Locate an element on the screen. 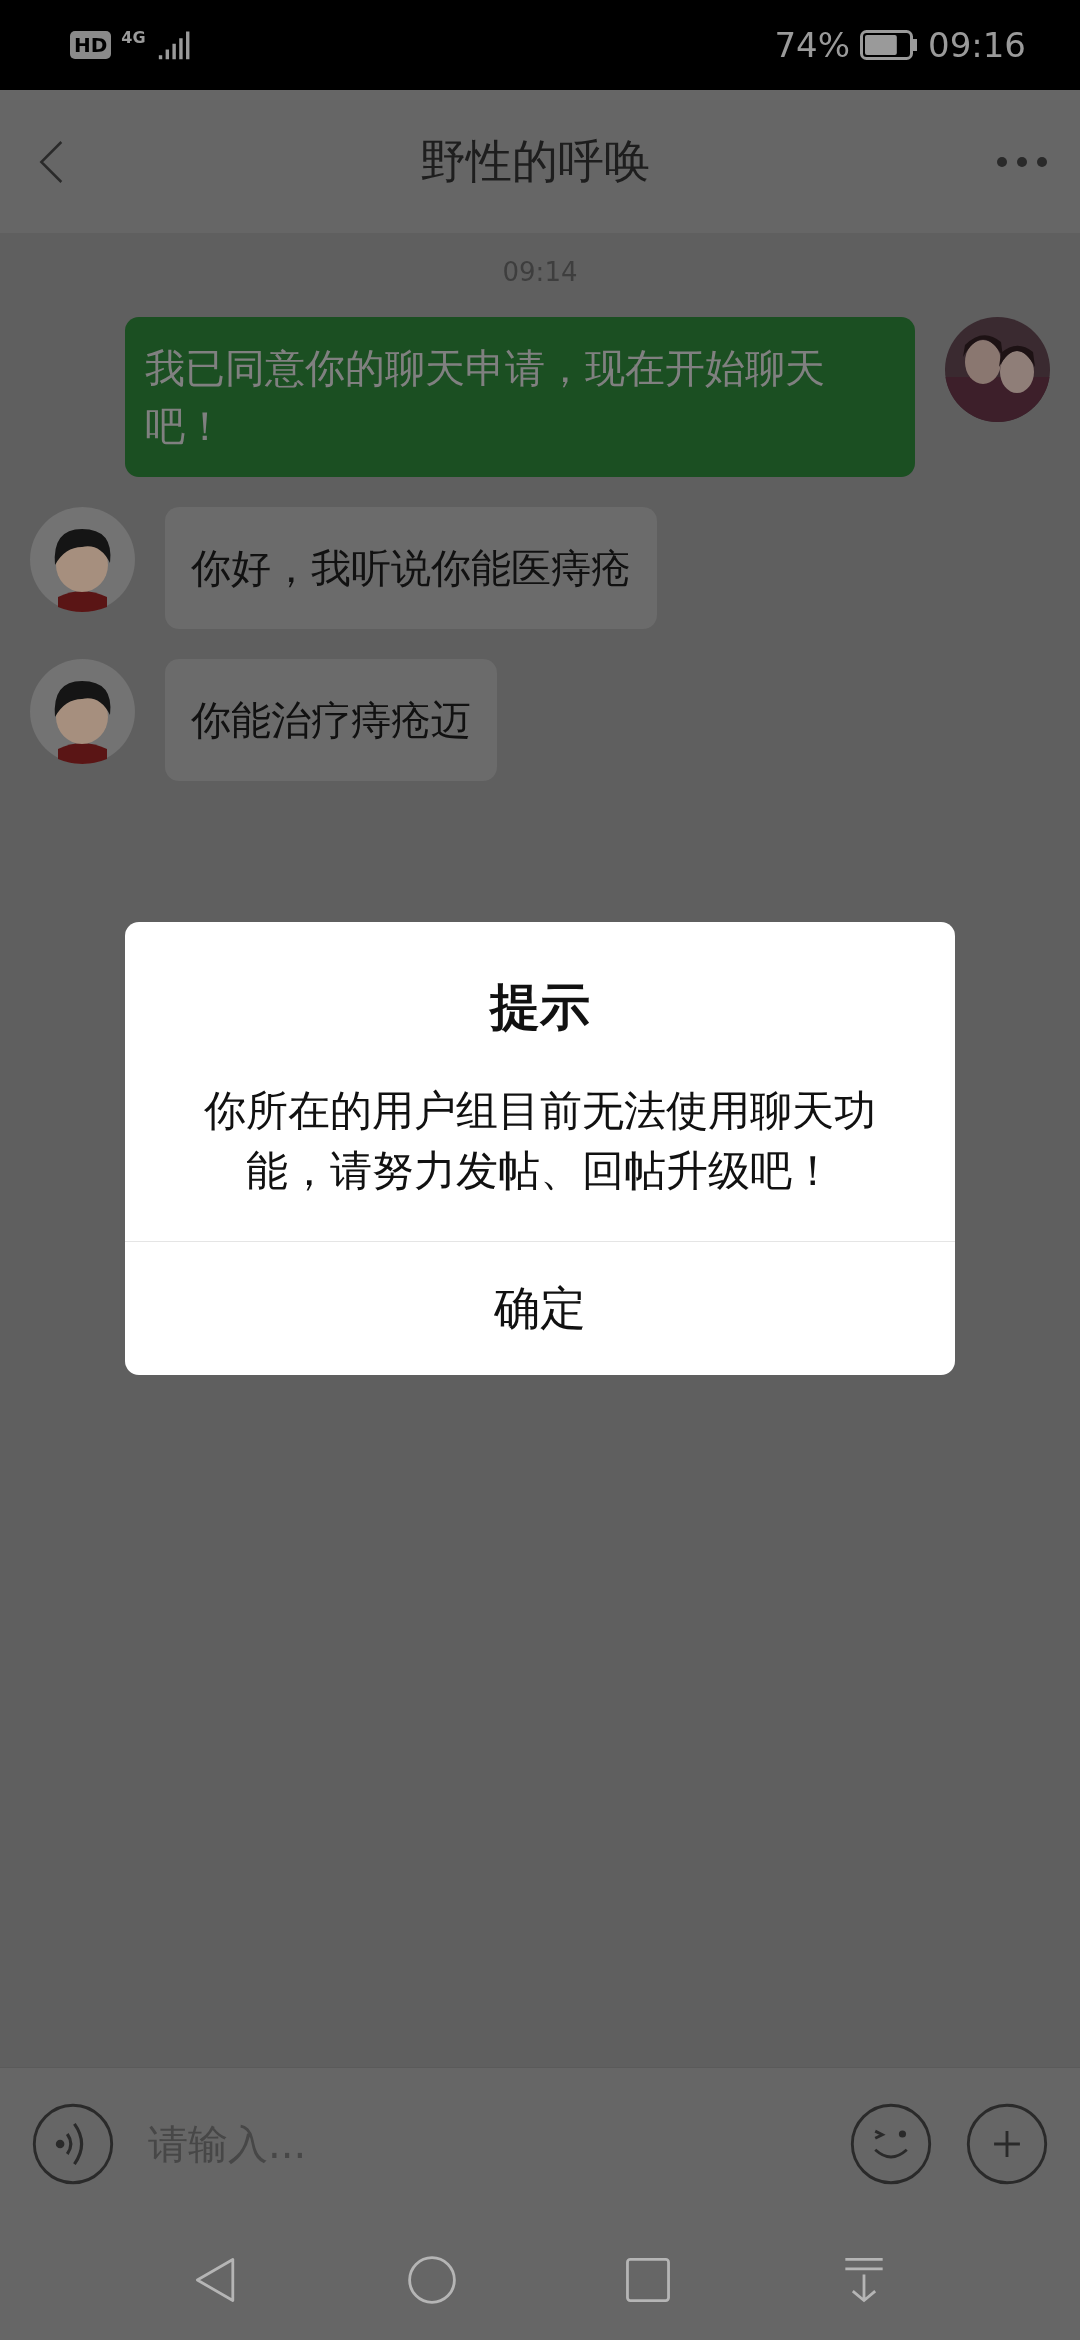 The width and height of the screenshot is (1080, 2340). plus-icon is located at coordinates (1007, 2144).